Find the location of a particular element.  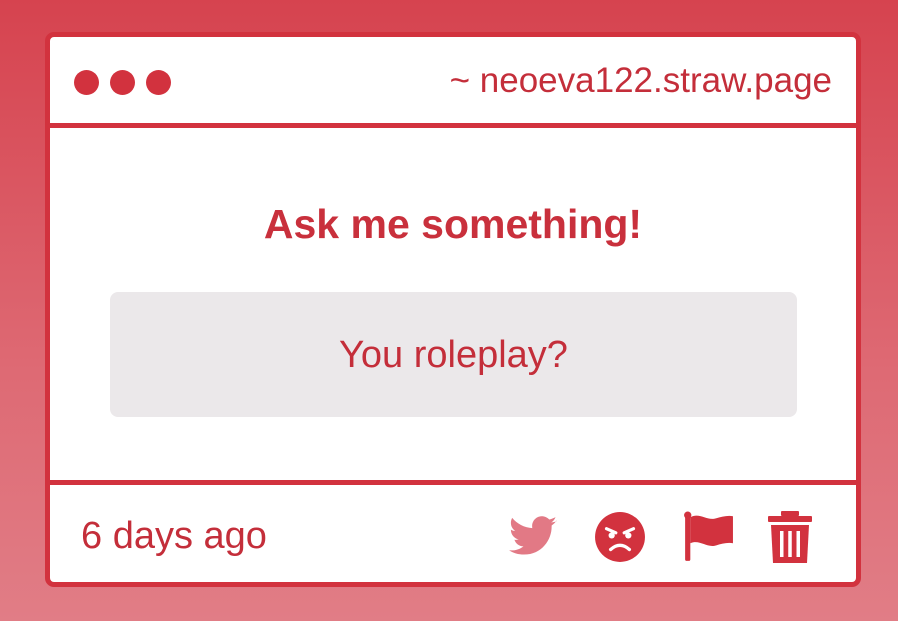

question-text: You roleplay? is located at coordinates (453, 354).